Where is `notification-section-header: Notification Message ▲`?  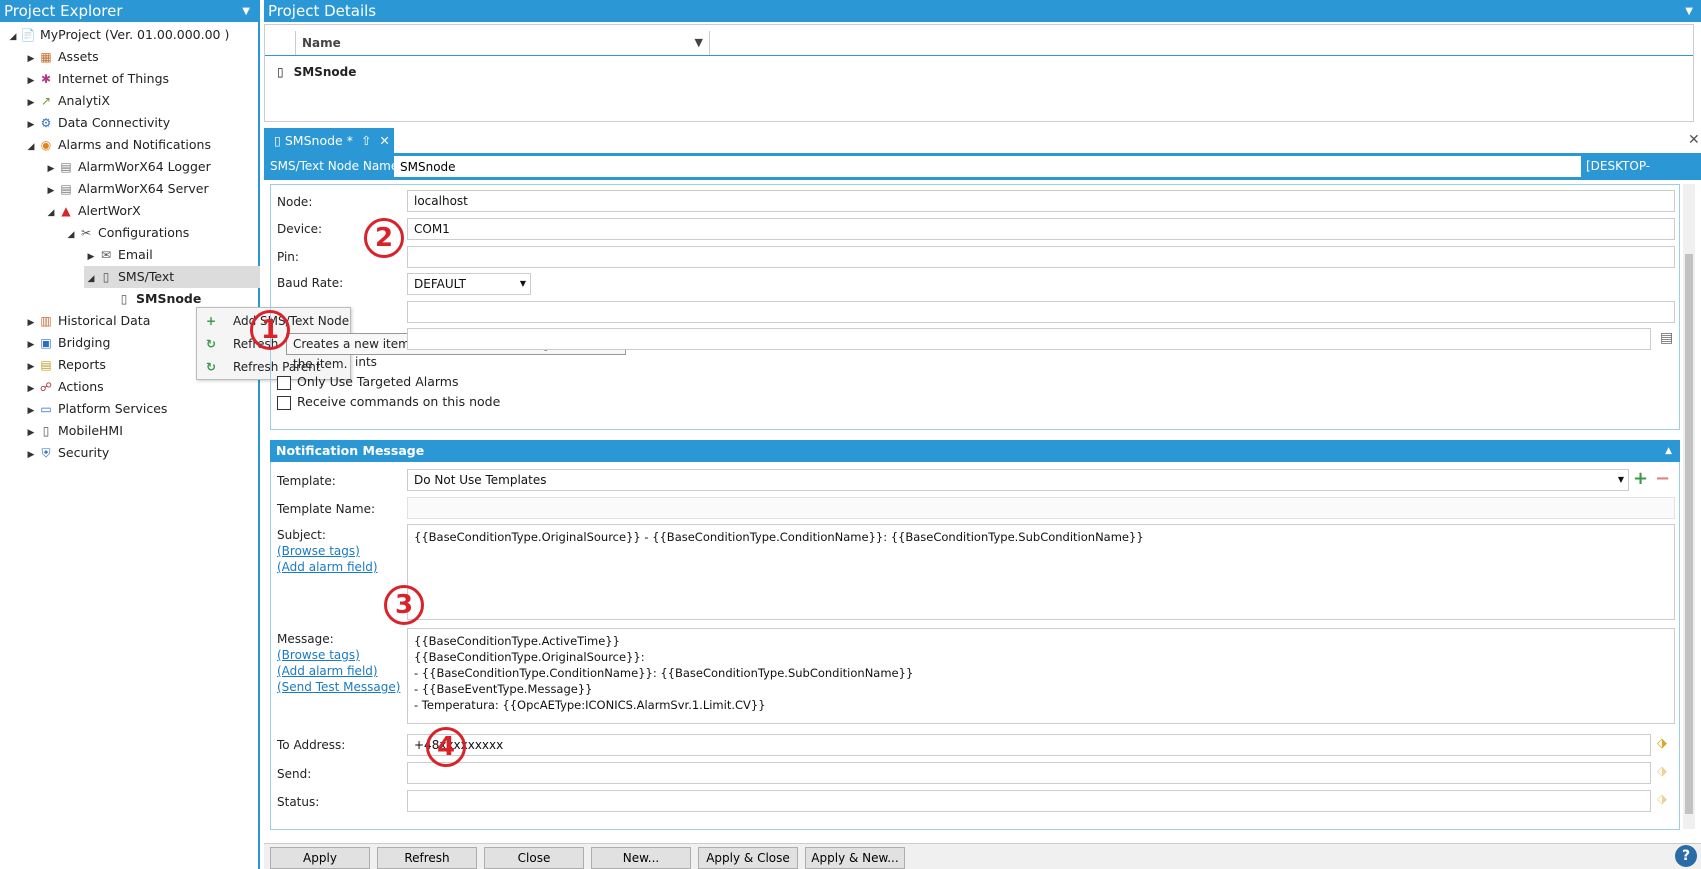 notification-section-header: Notification Message ▲ is located at coordinates (975, 451).